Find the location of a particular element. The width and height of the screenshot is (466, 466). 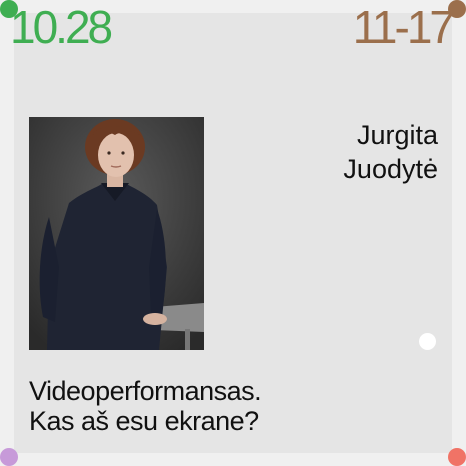

event-title: Videoperformansas. Kas aš esu ekrane? is located at coordinates (145, 406).